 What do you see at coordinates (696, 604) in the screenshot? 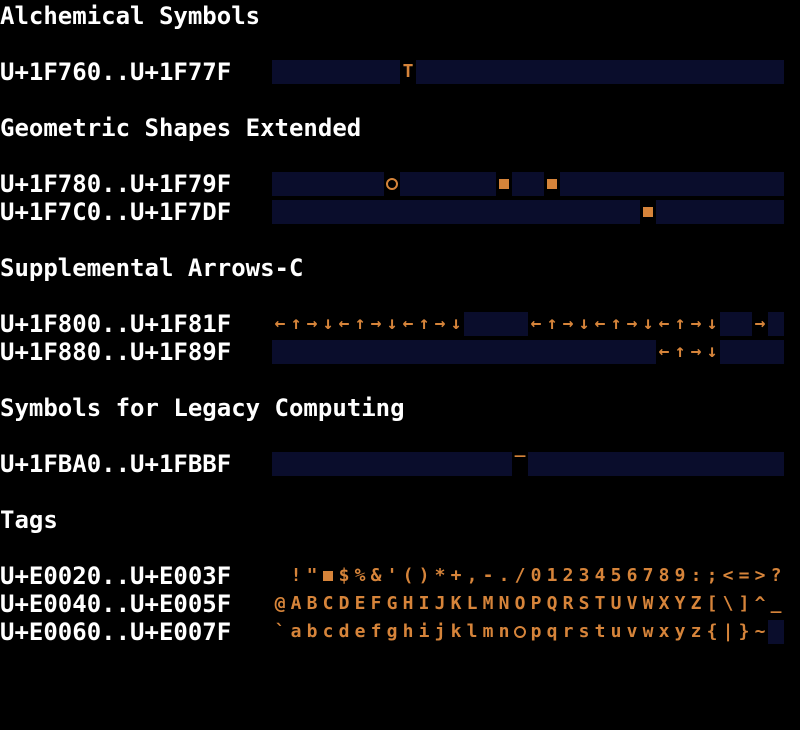
I see `glyph-cell: Z` at bounding box center [696, 604].